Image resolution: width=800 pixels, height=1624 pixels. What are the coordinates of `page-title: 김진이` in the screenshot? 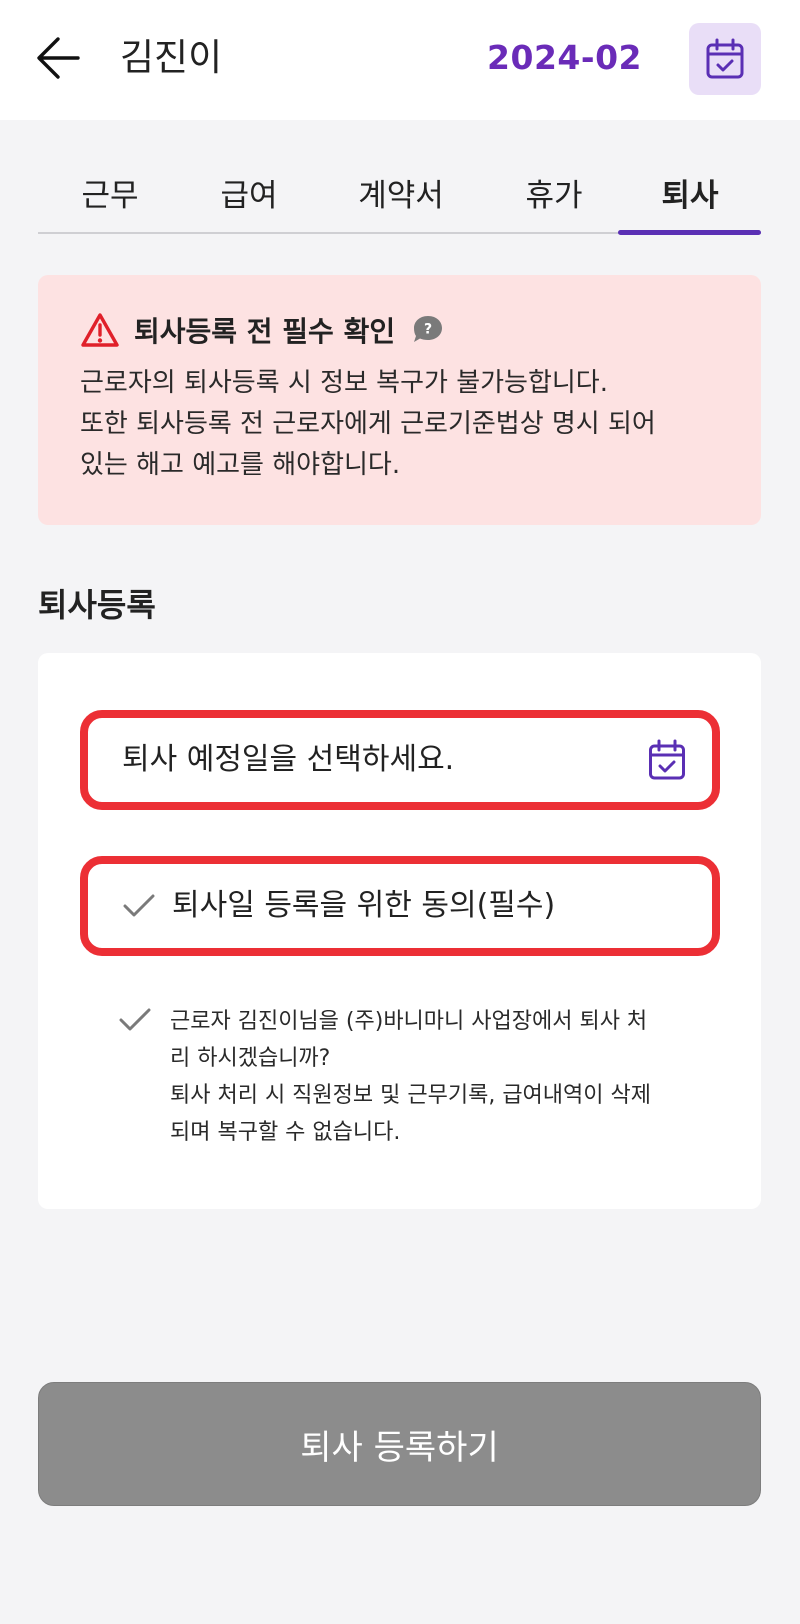 It's located at (171, 57).